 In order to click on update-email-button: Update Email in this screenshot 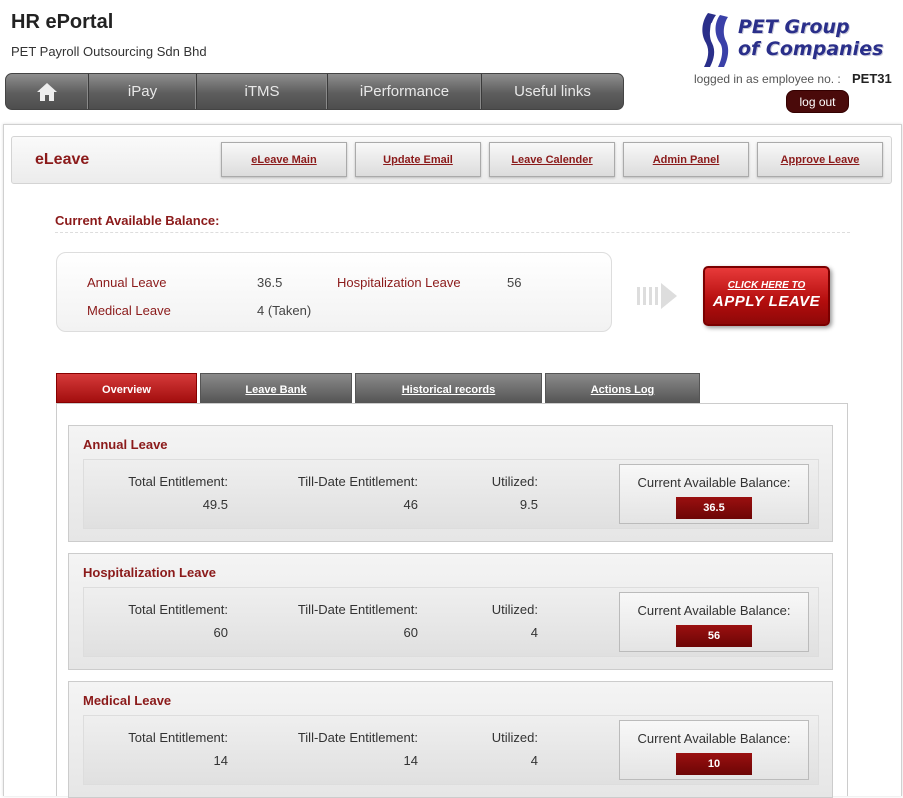, I will do `click(418, 159)`.